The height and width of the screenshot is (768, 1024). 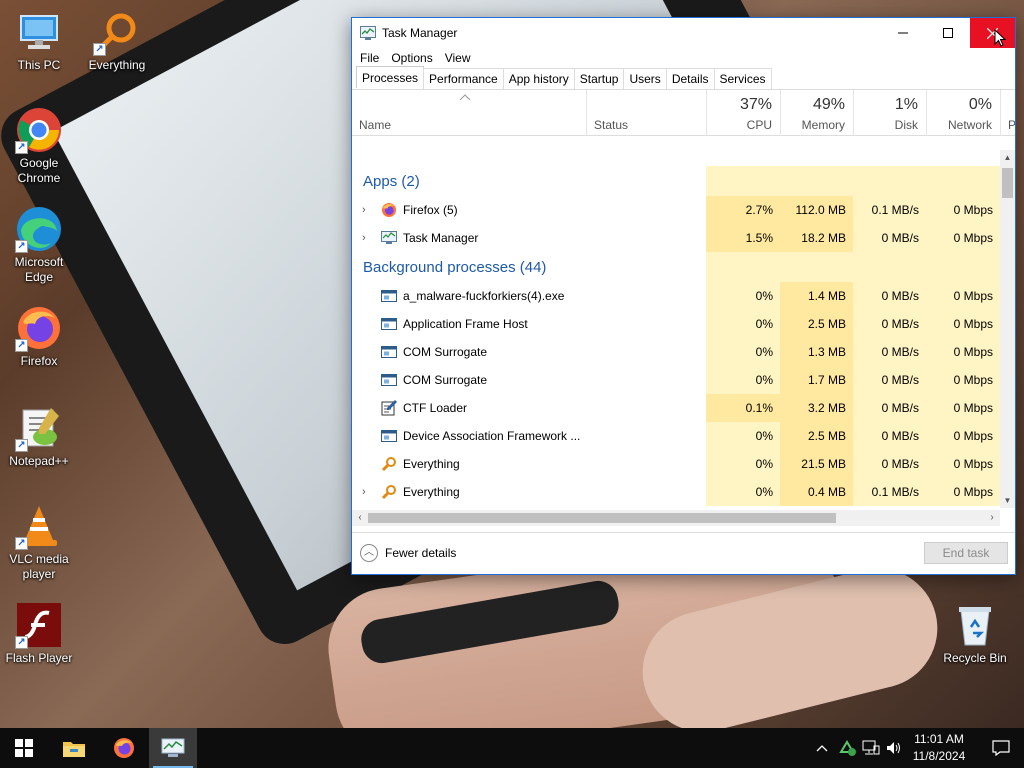 What do you see at coordinates (39, 32) in the screenshot?
I see `computer-icon` at bounding box center [39, 32].